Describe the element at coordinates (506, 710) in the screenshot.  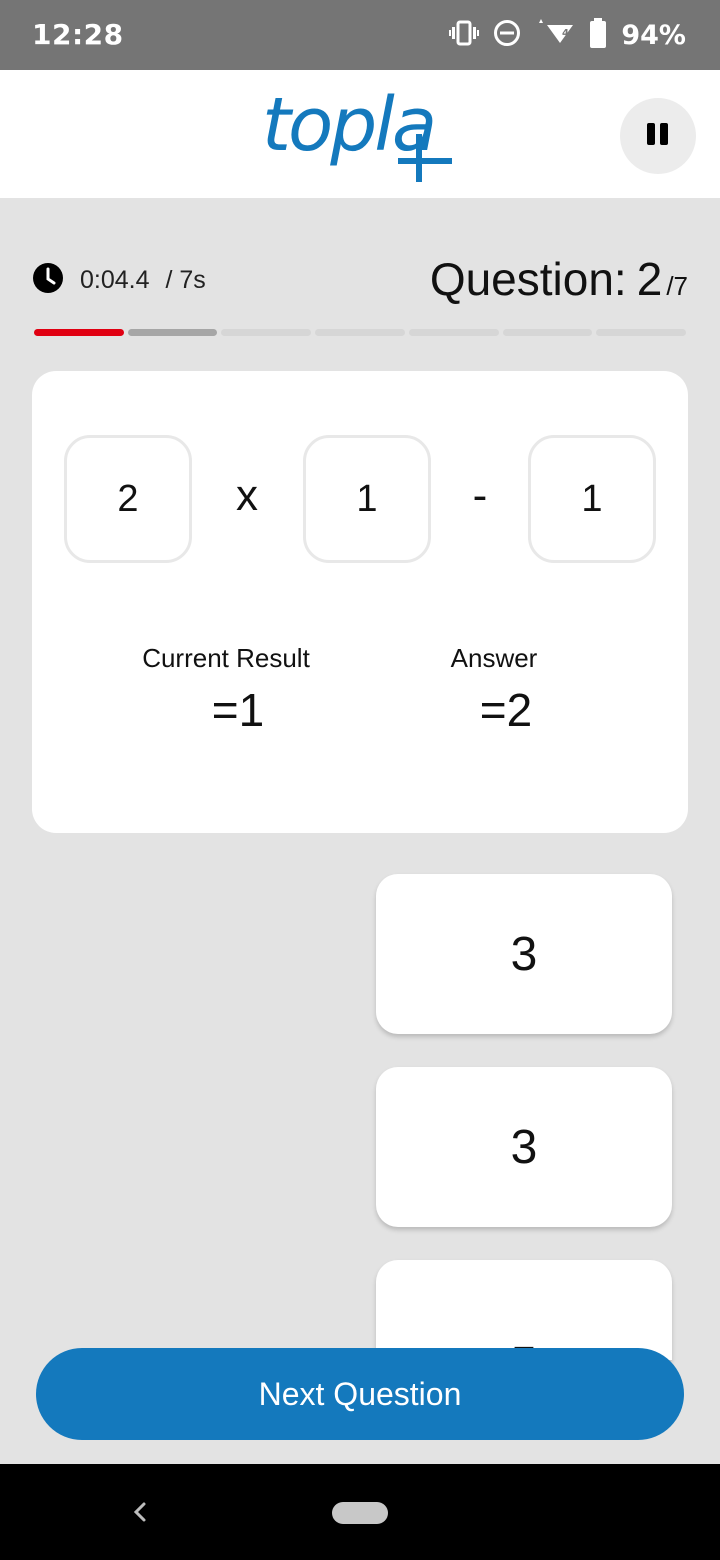
I see `answer-value: =2` at that location.